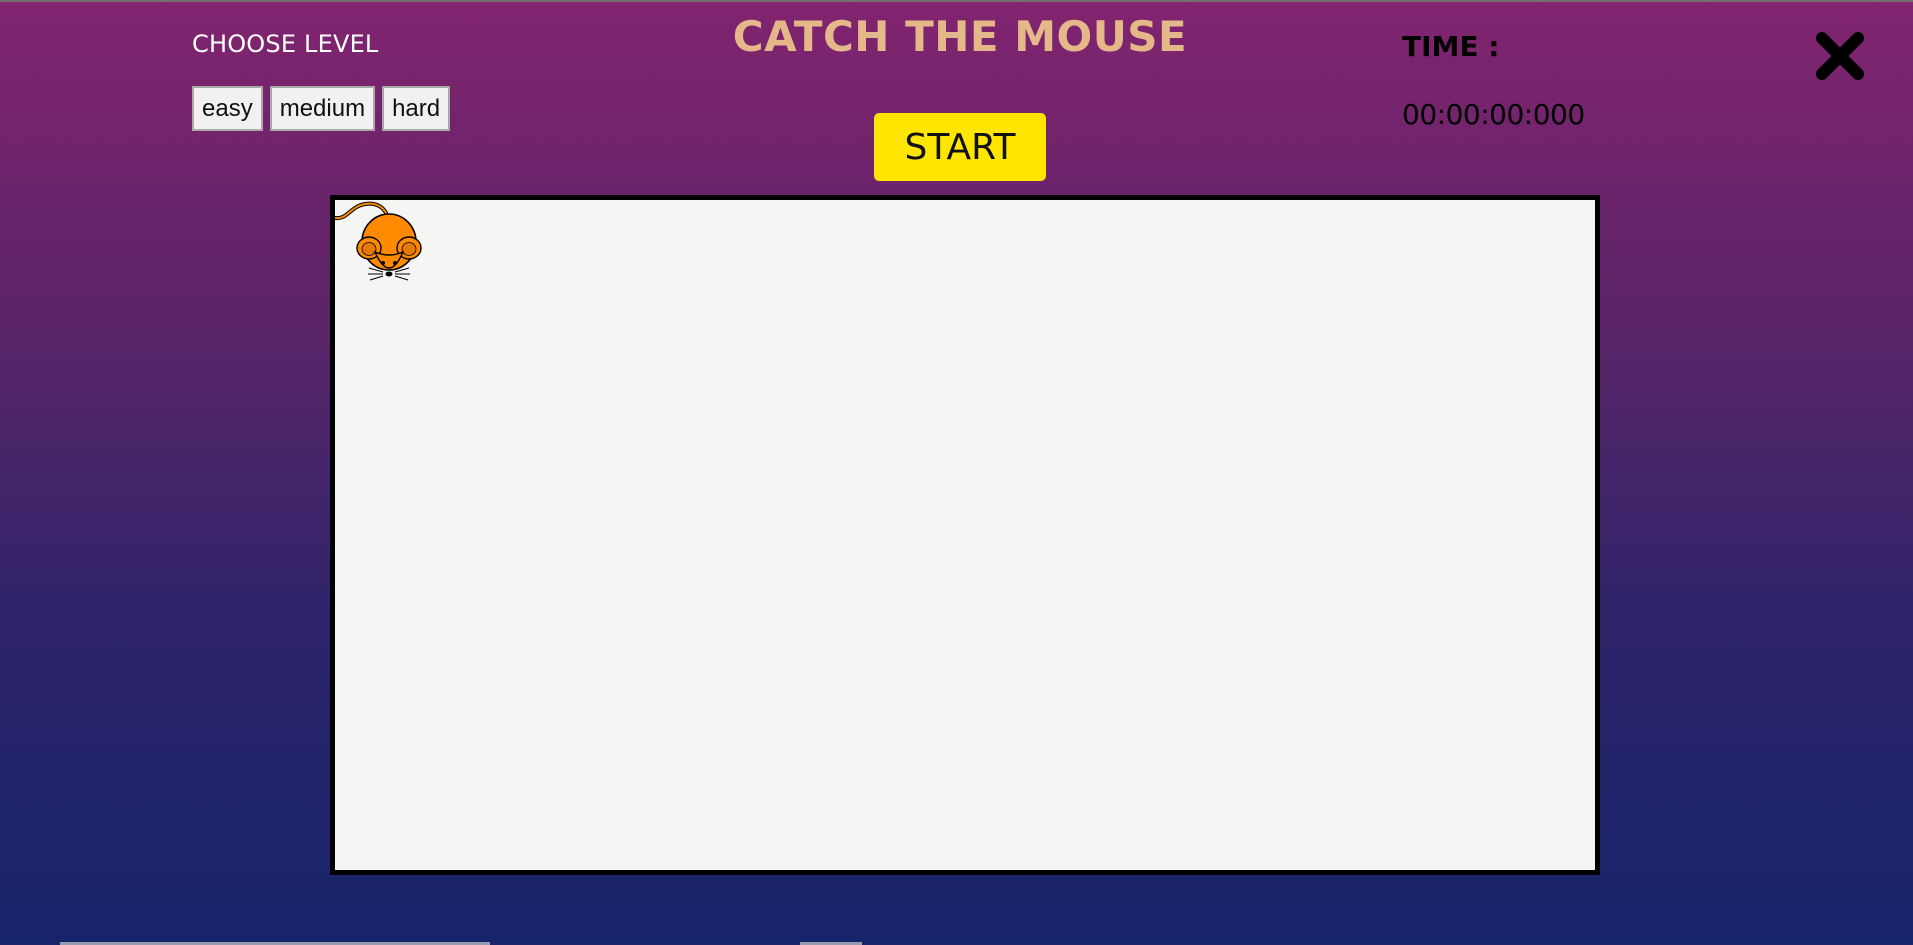  Describe the element at coordinates (960, 147) in the screenshot. I see `start-button: START` at that location.